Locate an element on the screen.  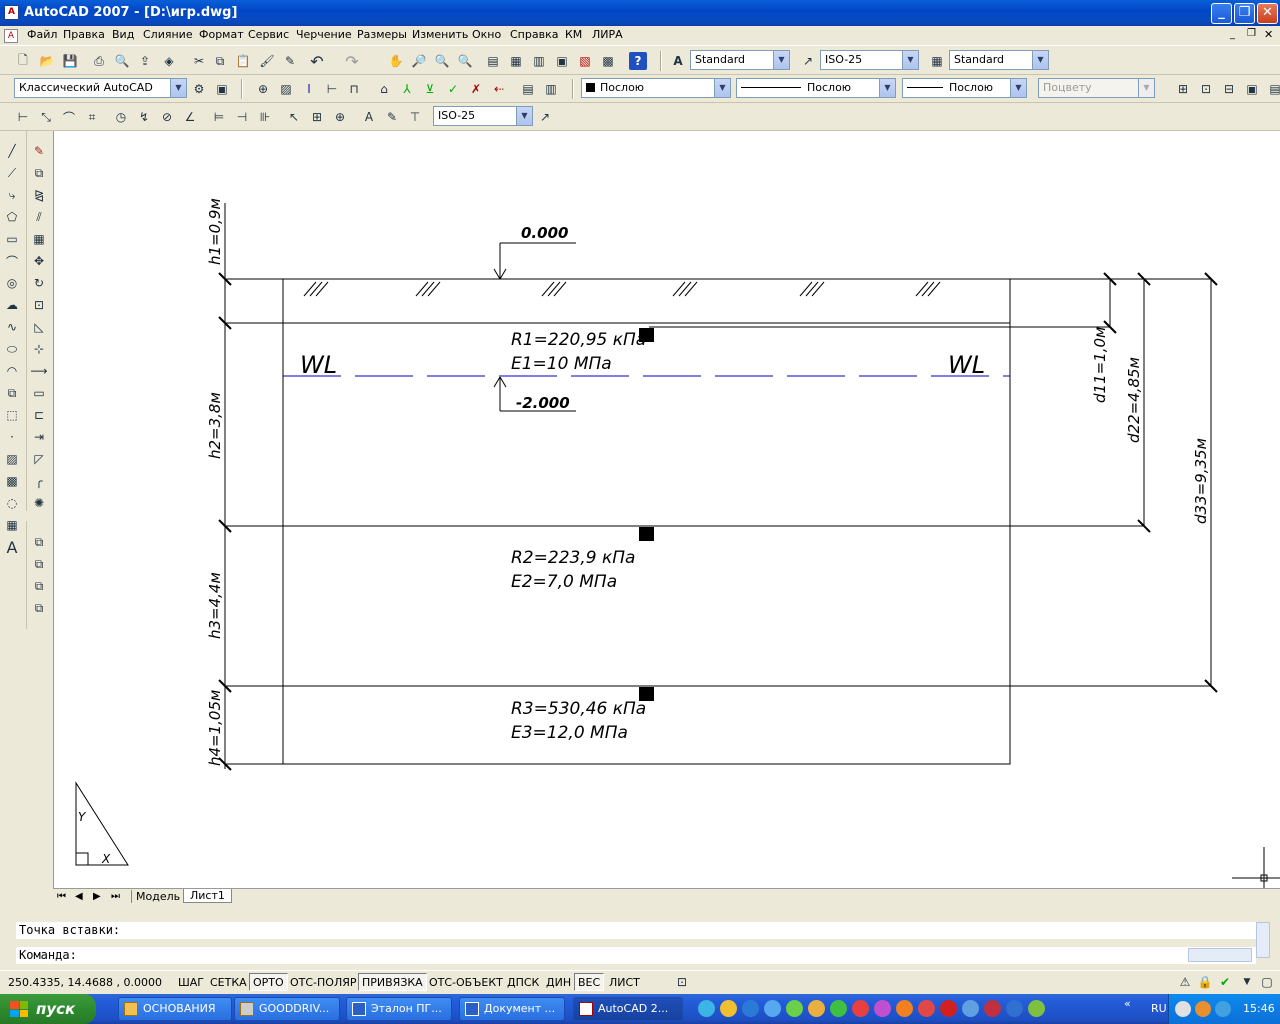
ucs-previous-icon: ⇠ is located at coordinates (499, 89).